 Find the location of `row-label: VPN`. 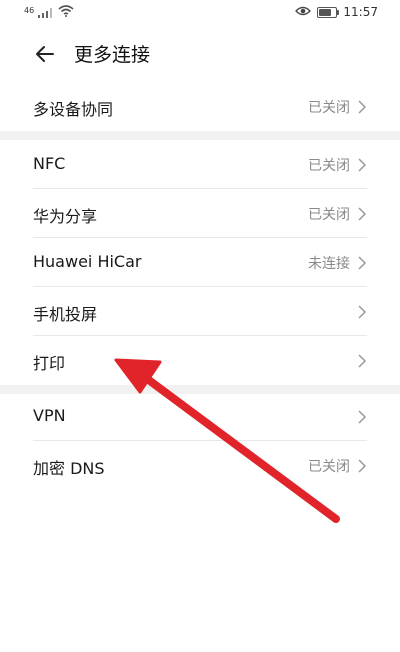

row-label: VPN is located at coordinates (49, 415).